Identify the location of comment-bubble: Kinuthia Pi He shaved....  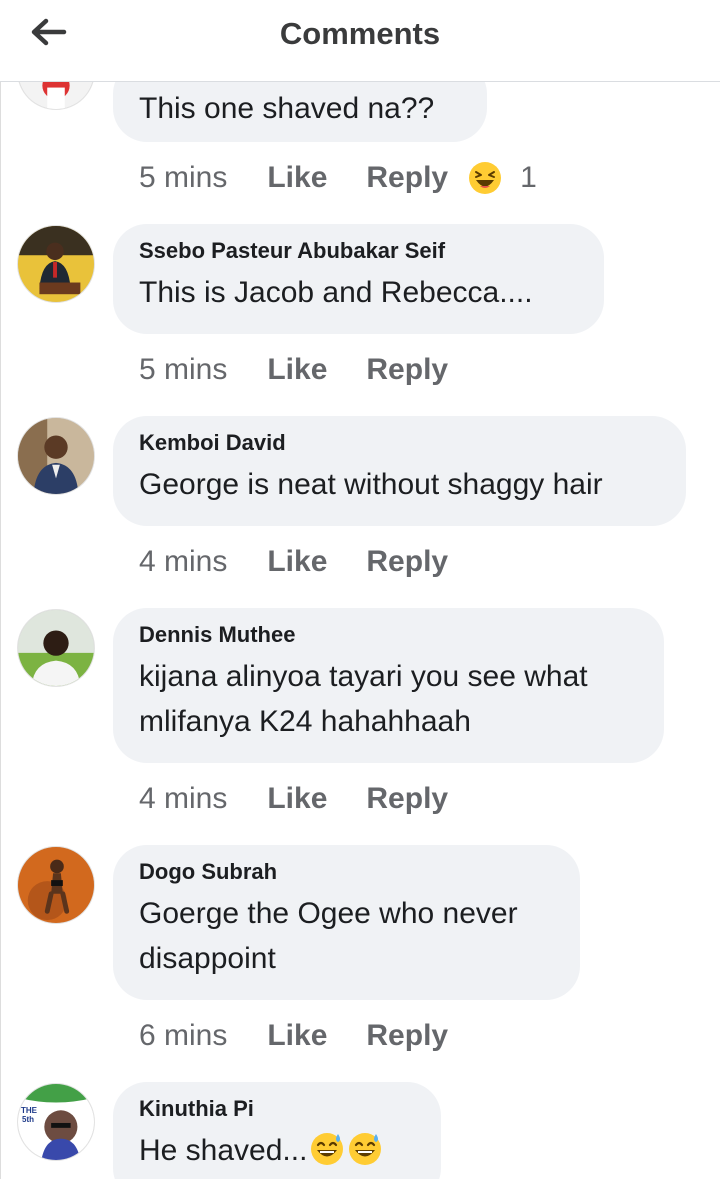
(277, 1130).